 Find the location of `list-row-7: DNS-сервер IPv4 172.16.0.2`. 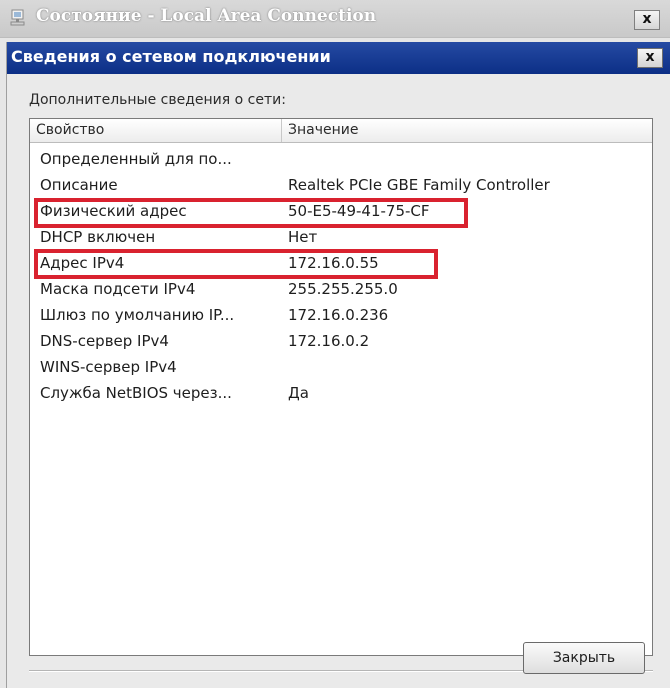

list-row-7: DNS-сервер IPv4 172.16.0.2 is located at coordinates (341, 341).